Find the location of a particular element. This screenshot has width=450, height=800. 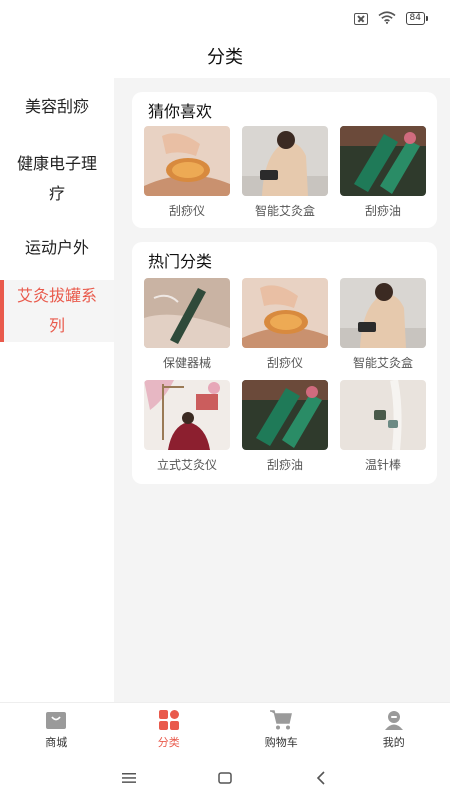

category-label: 刮痧仪 is located at coordinates (284, 363).